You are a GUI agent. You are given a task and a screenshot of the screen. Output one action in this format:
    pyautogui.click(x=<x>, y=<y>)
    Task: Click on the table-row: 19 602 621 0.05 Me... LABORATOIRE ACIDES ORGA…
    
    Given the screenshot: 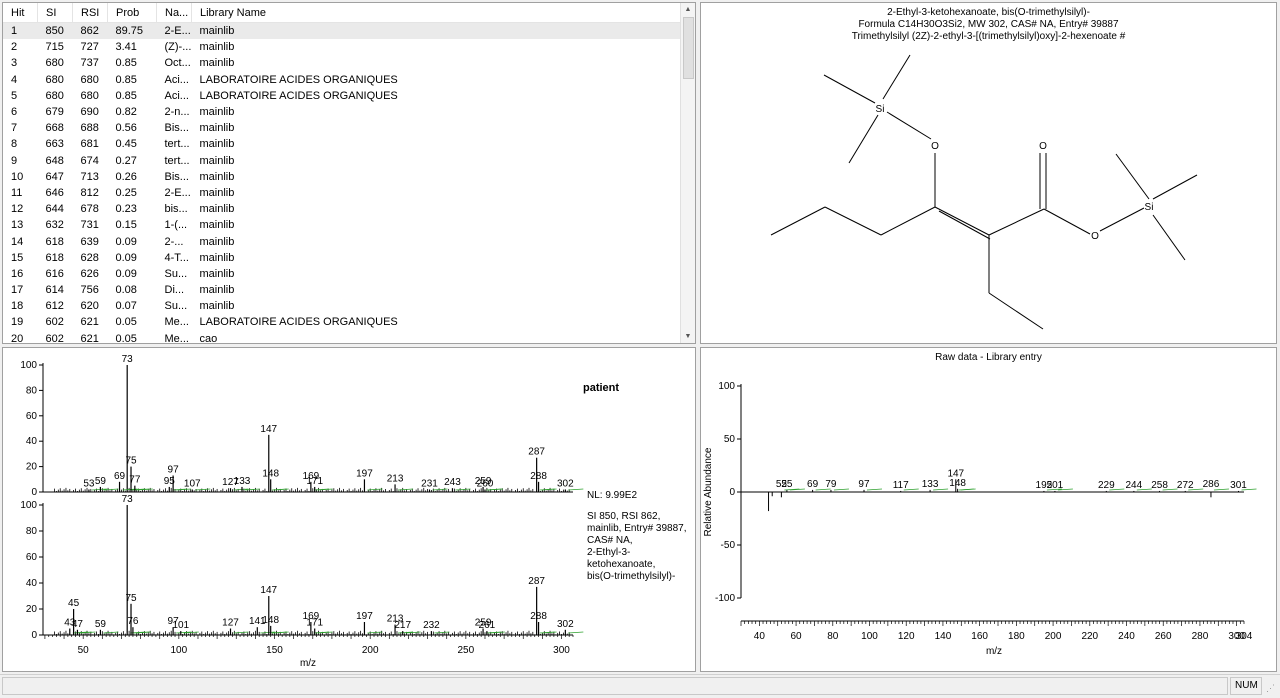 What is the action you would take?
    pyautogui.click(x=343, y=322)
    